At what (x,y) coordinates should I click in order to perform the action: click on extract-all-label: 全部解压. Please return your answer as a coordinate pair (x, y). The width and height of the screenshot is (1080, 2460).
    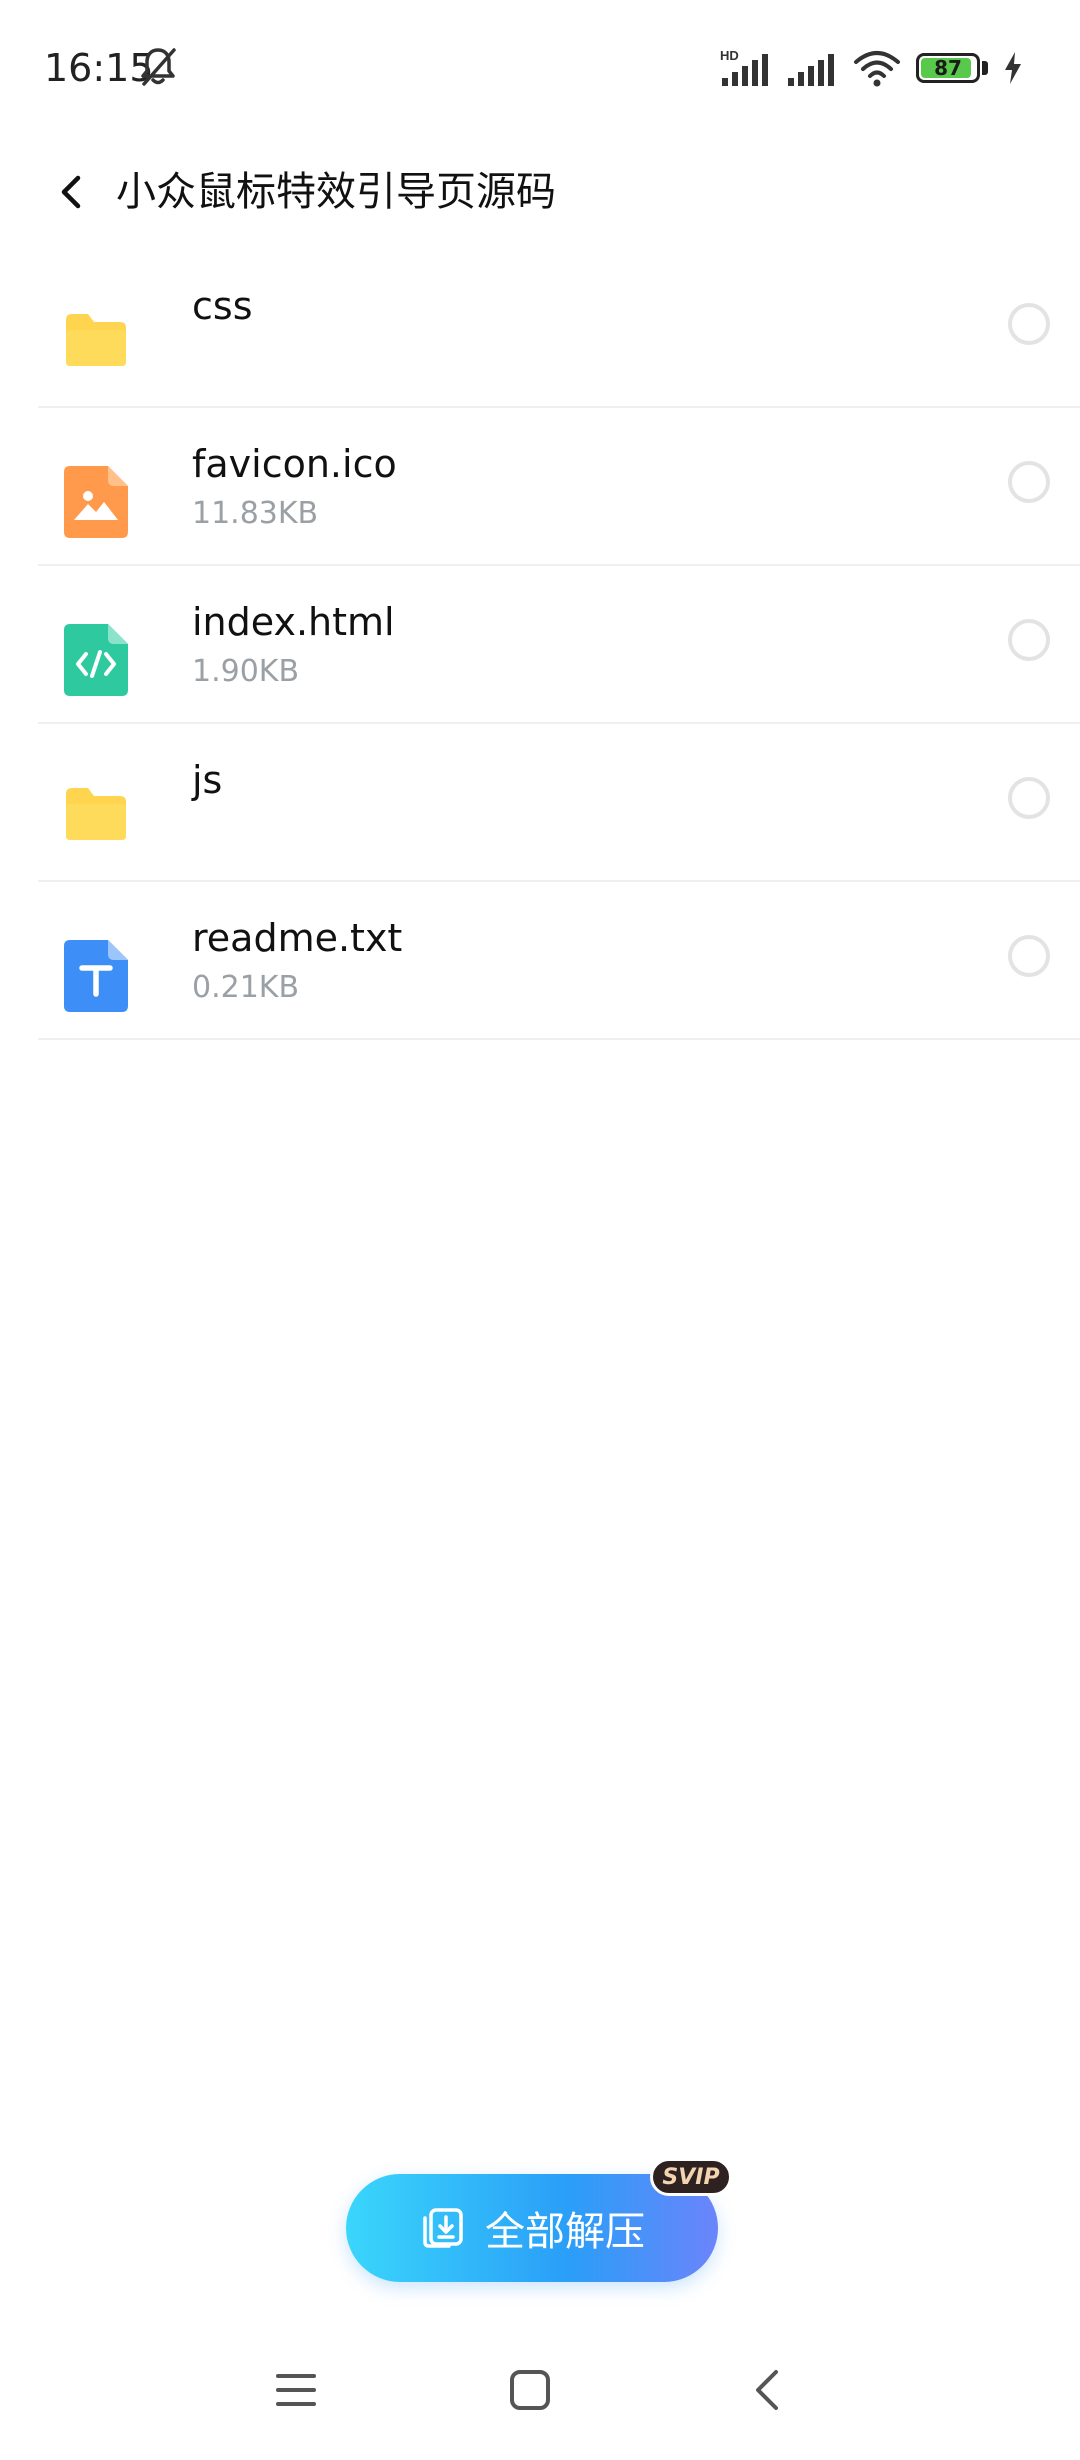
    Looking at the image, I should click on (565, 2232).